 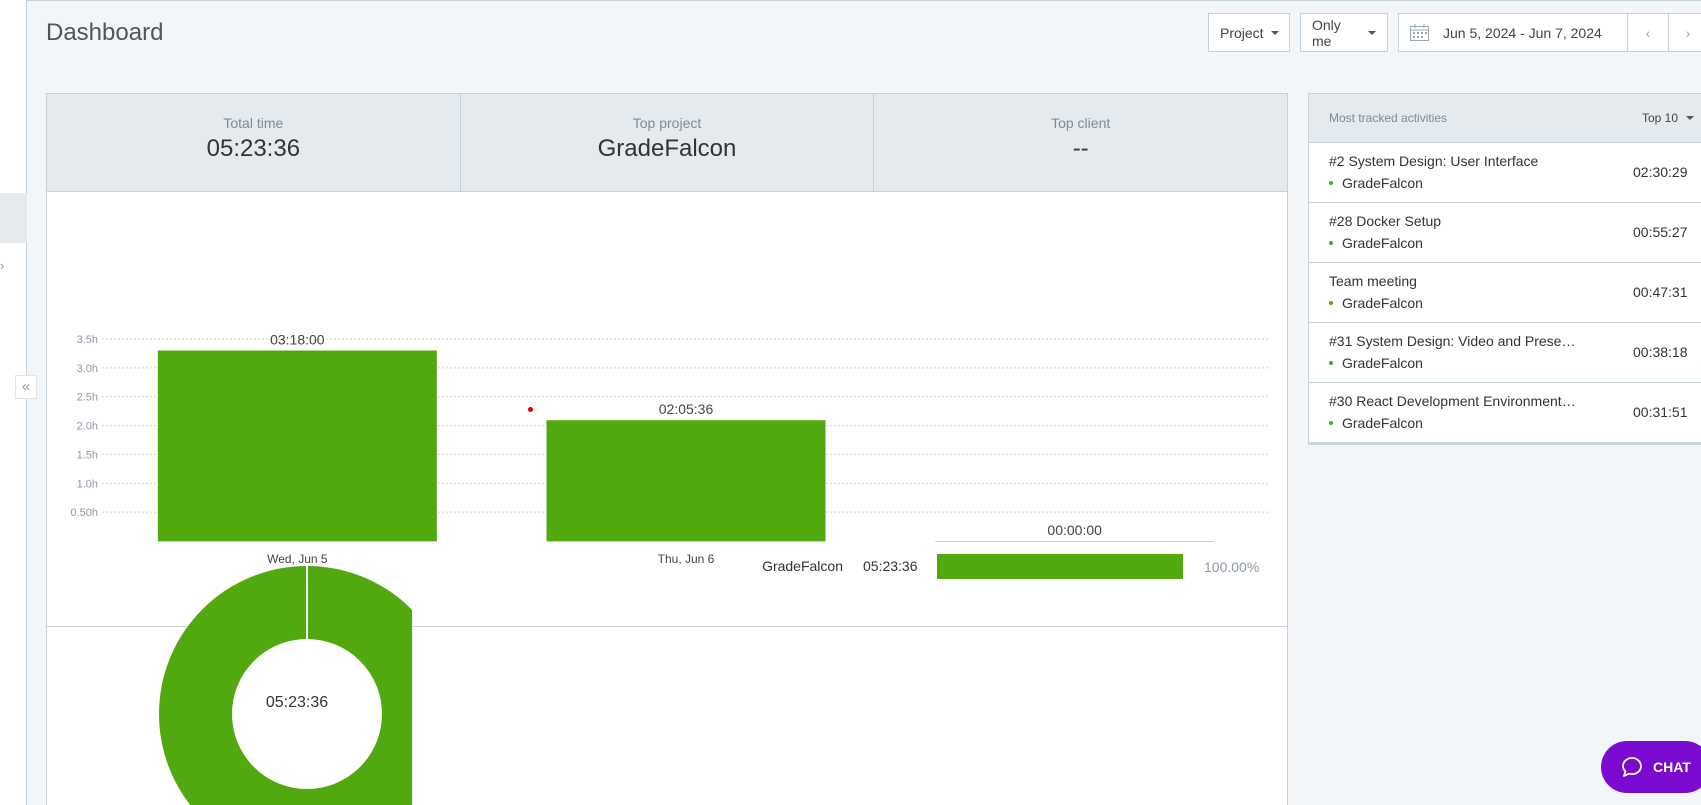 What do you see at coordinates (667, 148) in the screenshot?
I see `top-project-value: GradeFalcon` at bounding box center [667, 148].